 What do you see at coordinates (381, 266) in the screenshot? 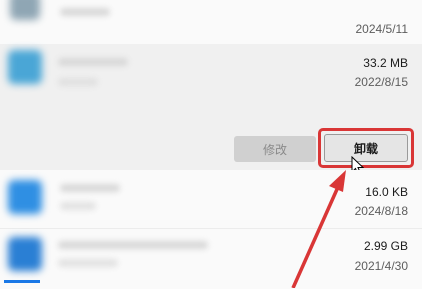
I see `install-date: 2021/4/30` at bounding box center [381, 266].